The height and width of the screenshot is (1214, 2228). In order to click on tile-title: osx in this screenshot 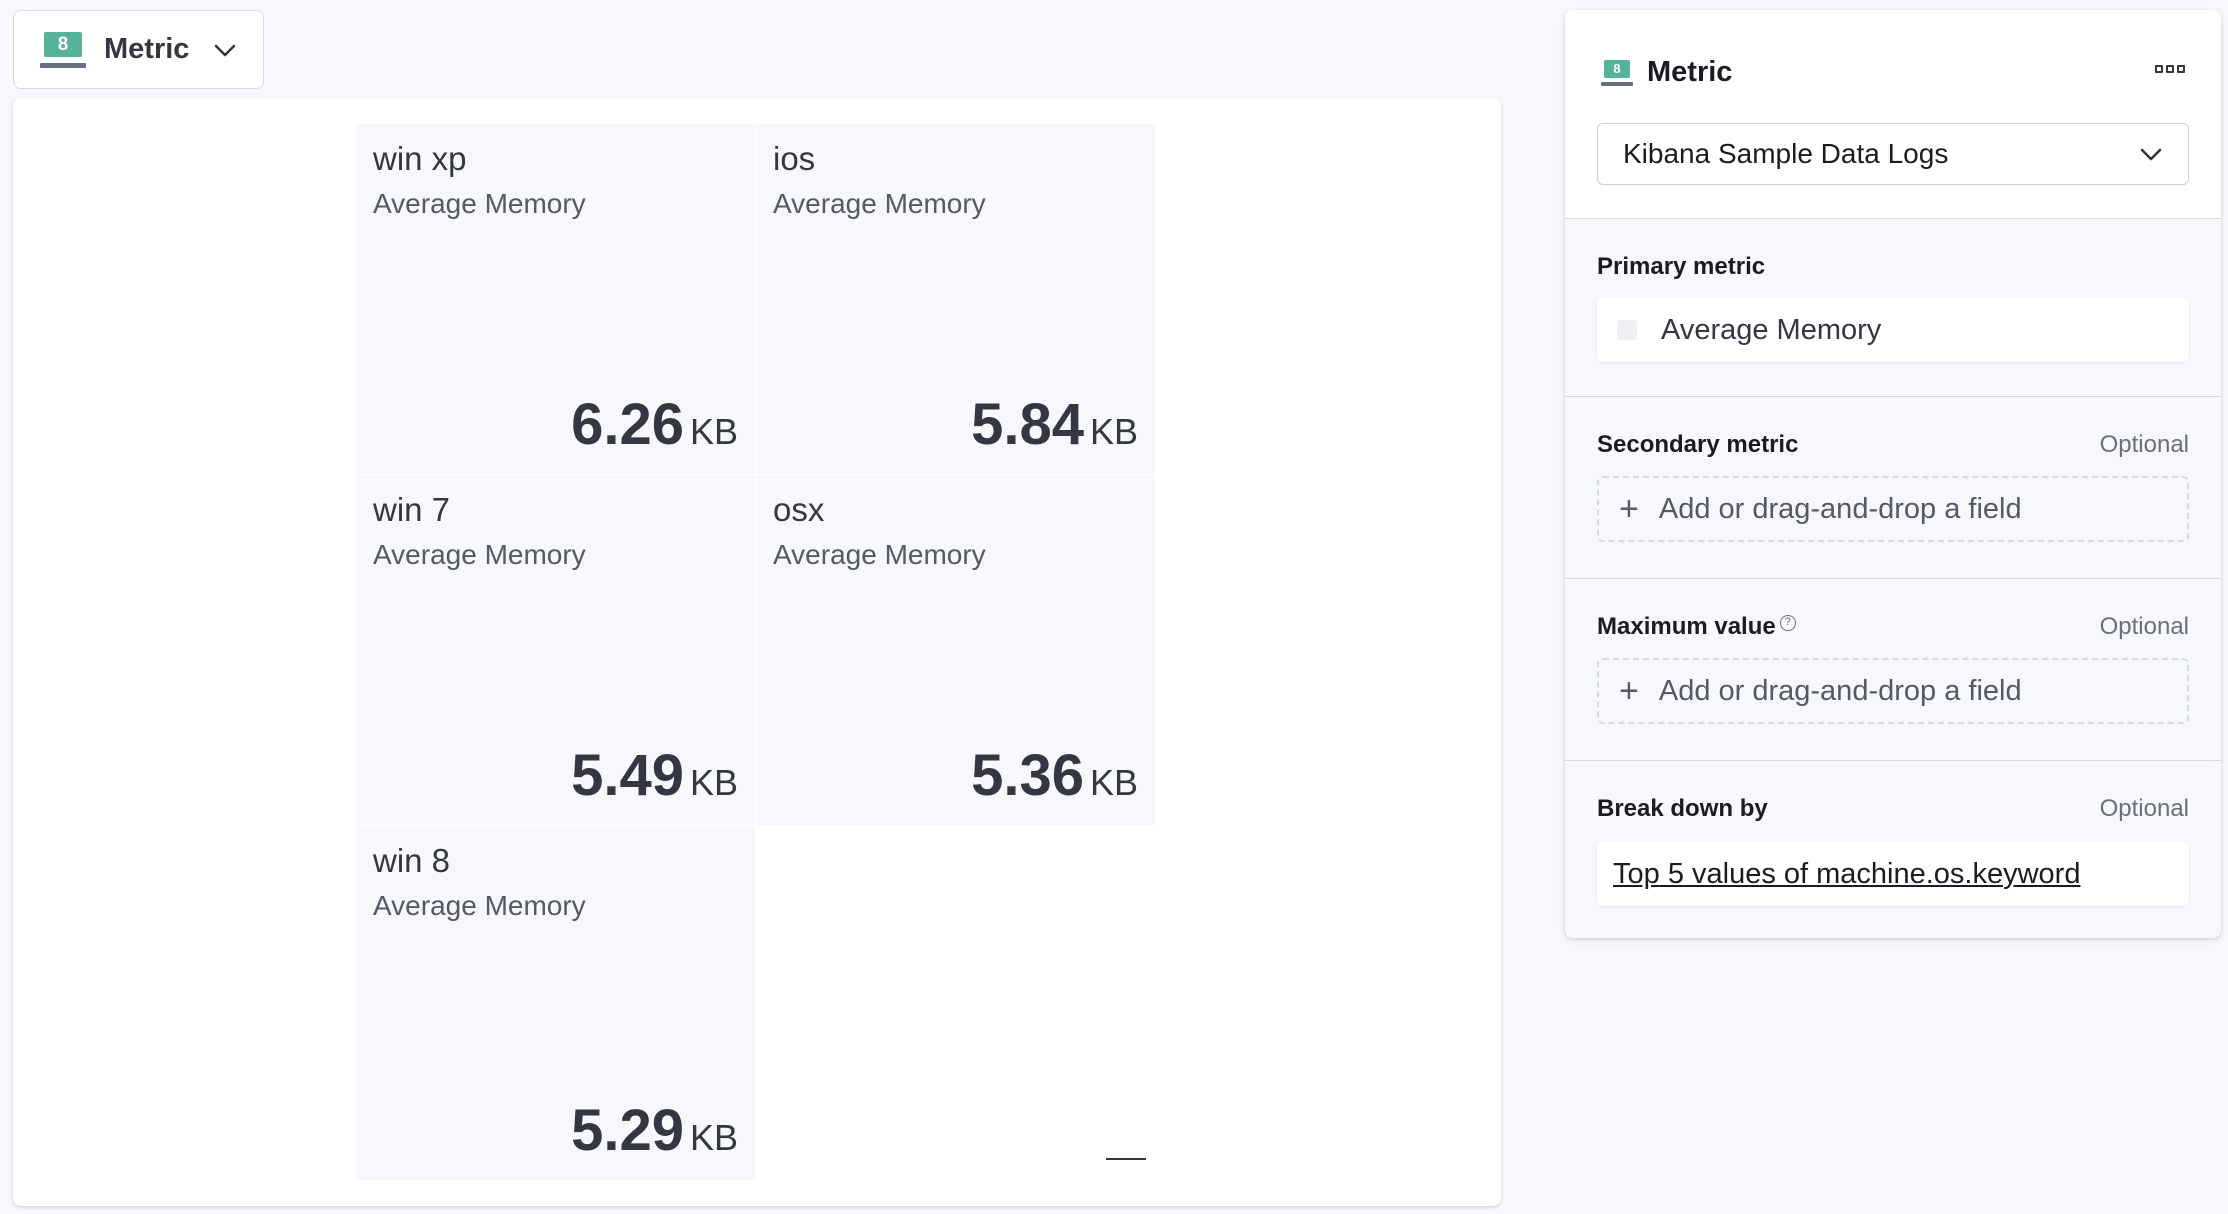, I will do `click(799, 509)`.